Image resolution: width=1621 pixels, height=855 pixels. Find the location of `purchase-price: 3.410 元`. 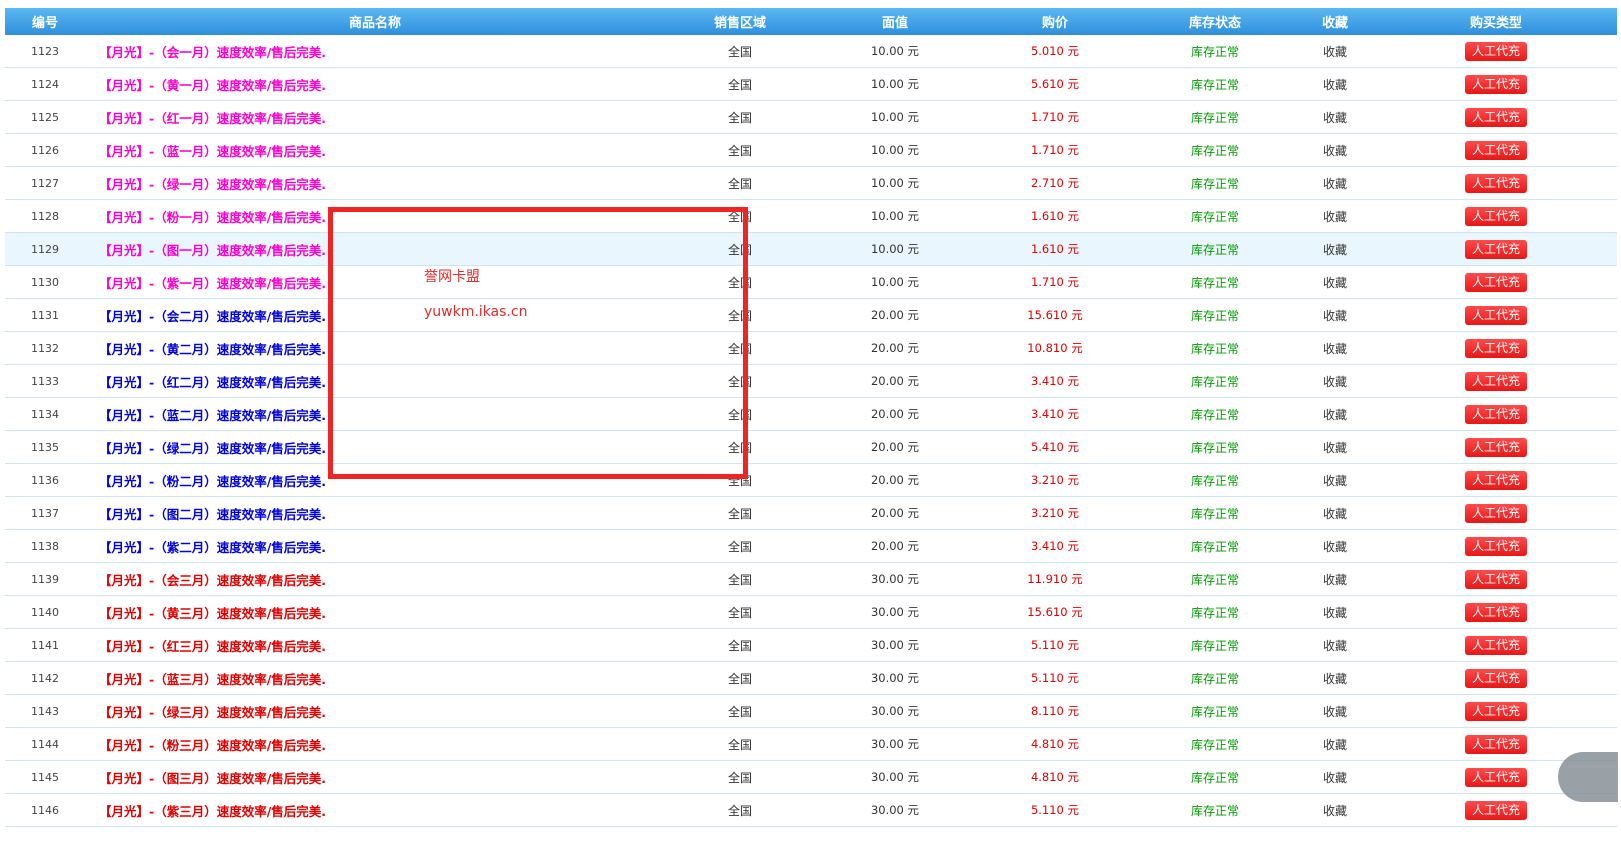

purchase-price: 3.410 元 is located at coordinates (1055, 381).